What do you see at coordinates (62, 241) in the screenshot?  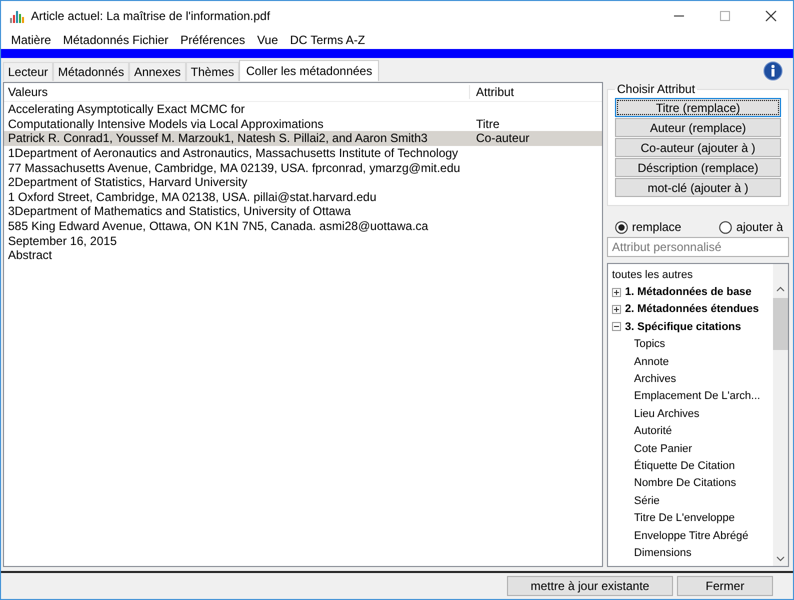 I see `table-cell-text: September 16, 2015` at bounding box center [62, 241].